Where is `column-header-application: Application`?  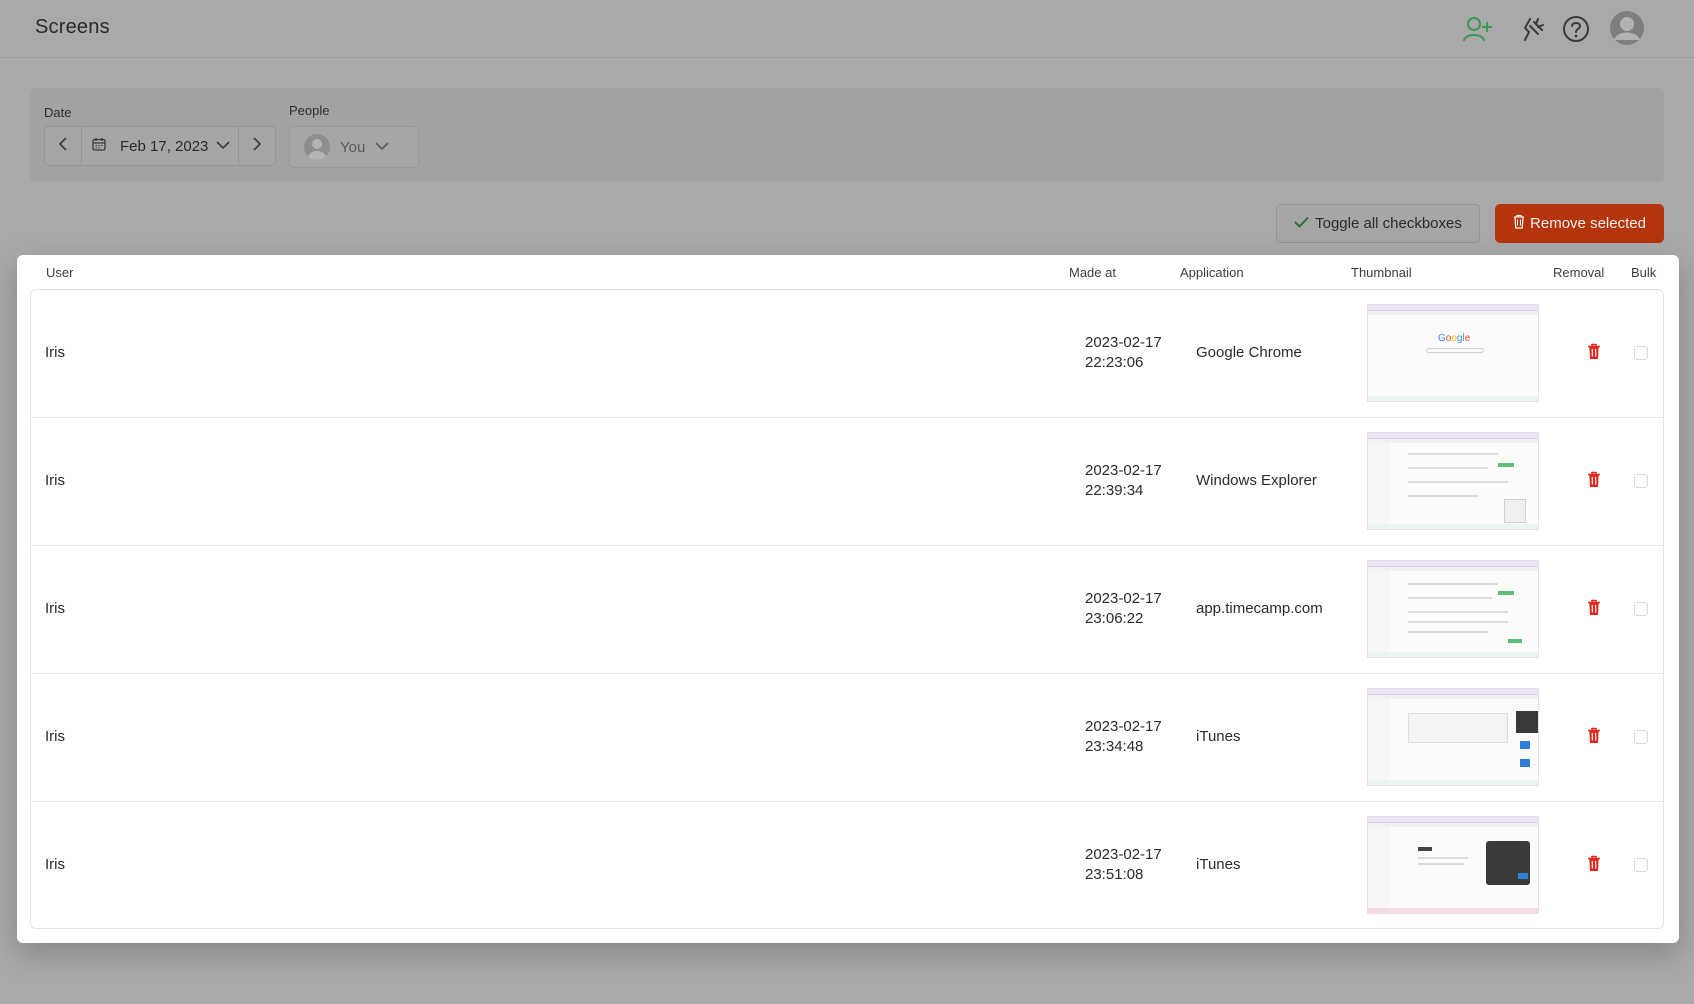
column-header-application: Application is located at coordinates (1212, 272).